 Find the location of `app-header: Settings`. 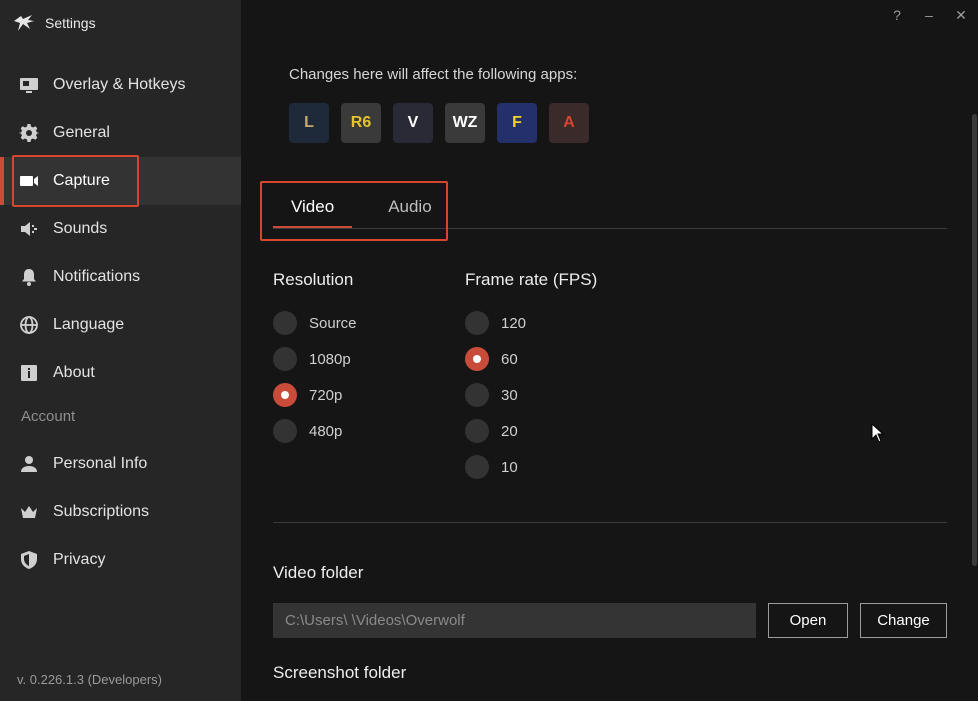

app-header: Settings is located at coordinates (54, 23).